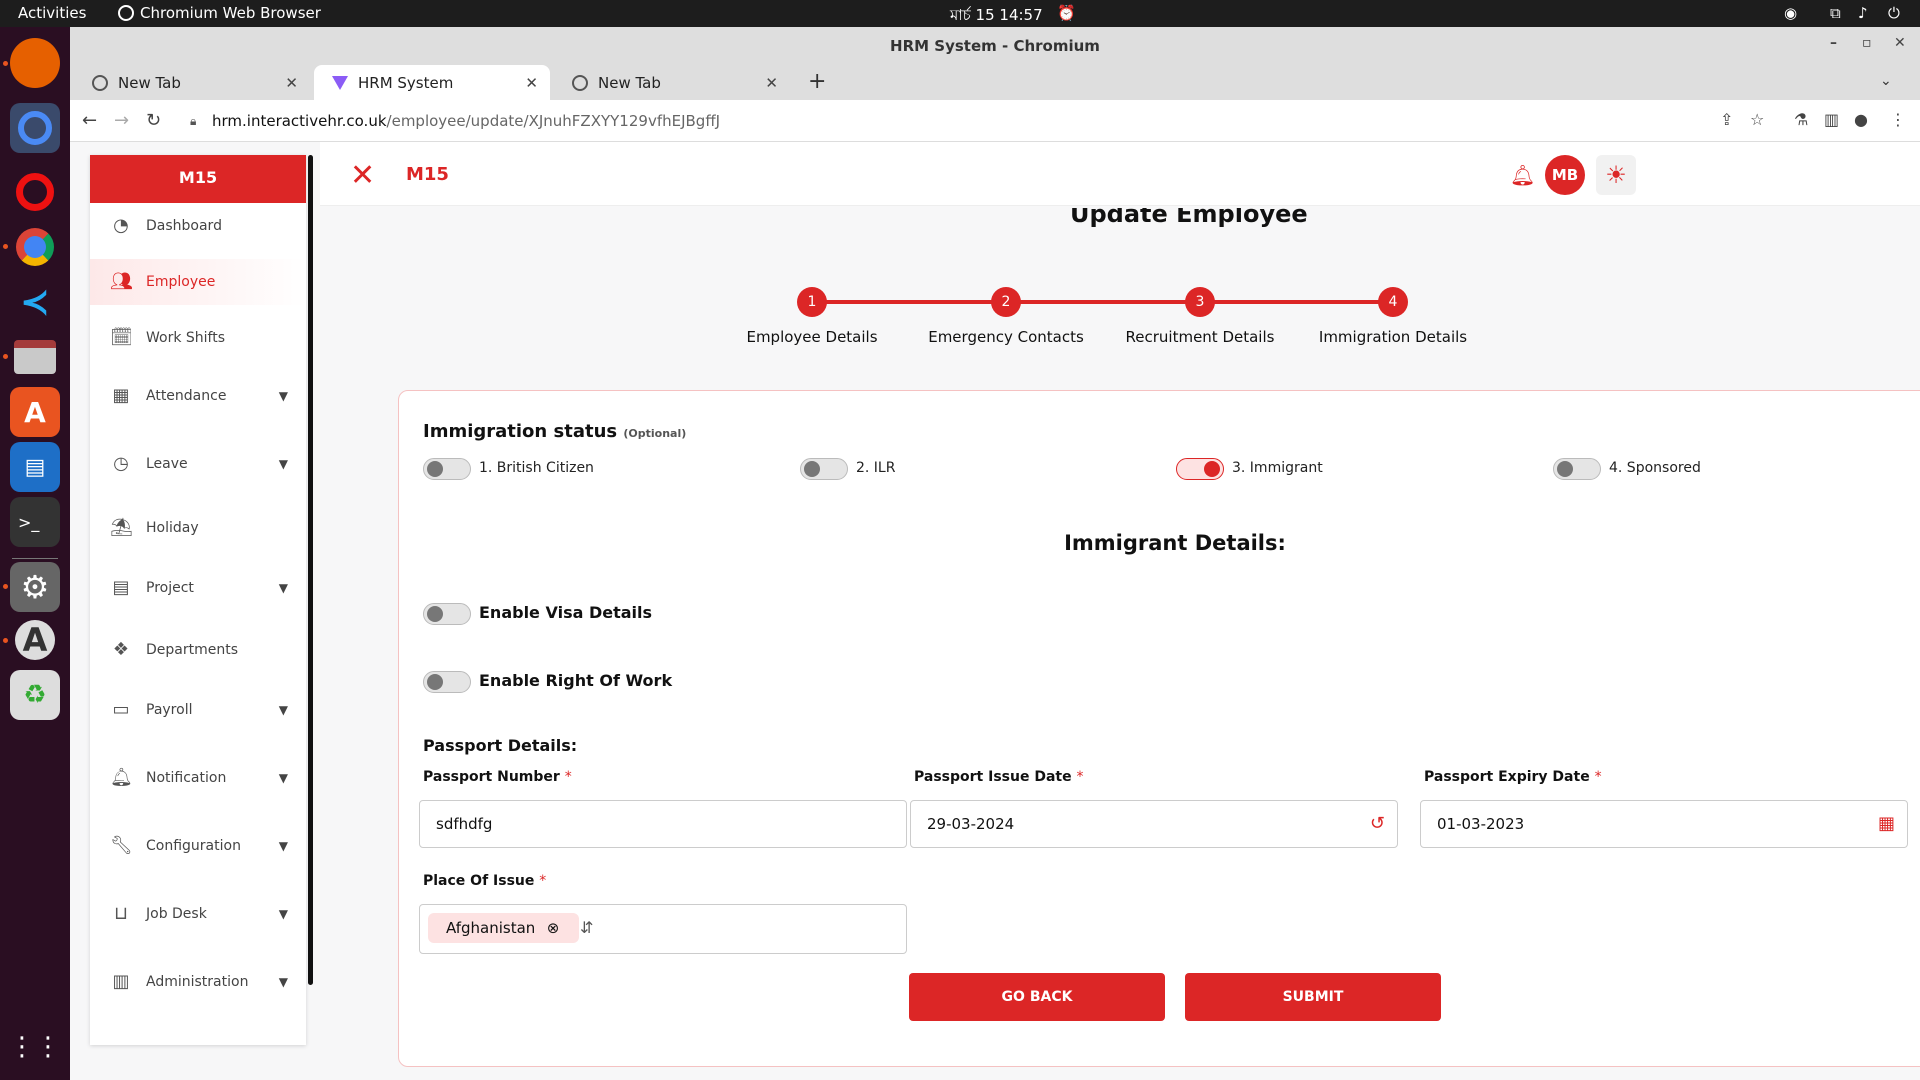  What do you see at coordinates (198, 396) in the screenshot?
I see `sidebar-item-attendance: ▦ Attendance ▼` at bounding box center [198, 396].